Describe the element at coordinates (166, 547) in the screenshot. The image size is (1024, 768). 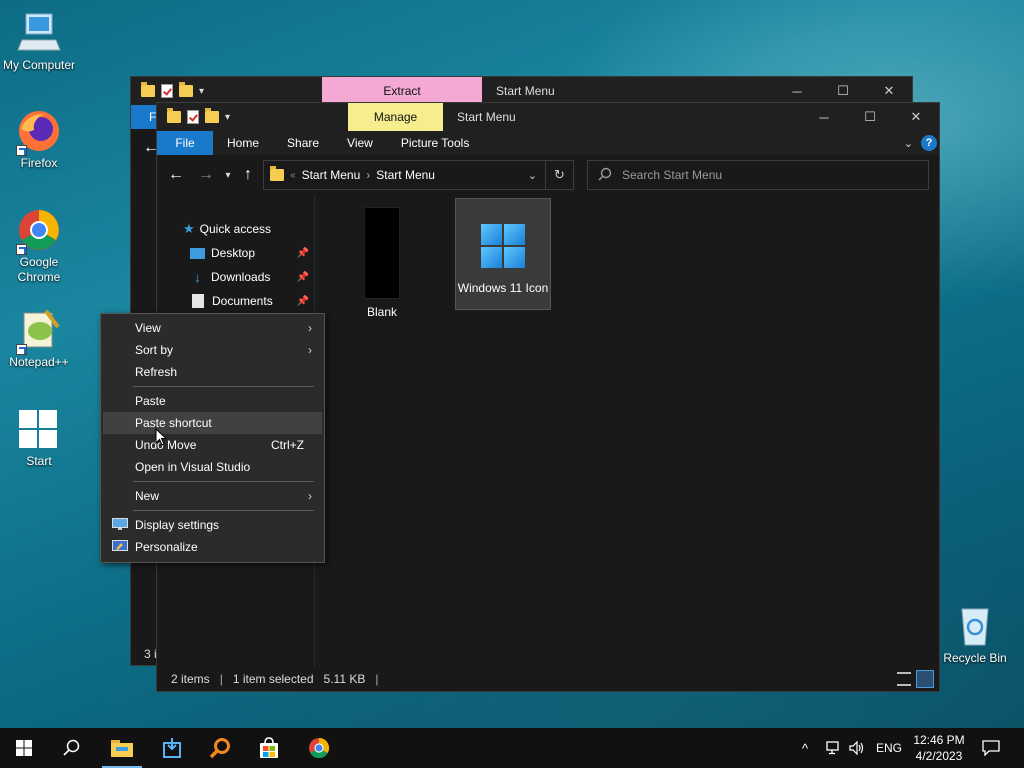
I see `menu-item-label: Personalize` at that location.